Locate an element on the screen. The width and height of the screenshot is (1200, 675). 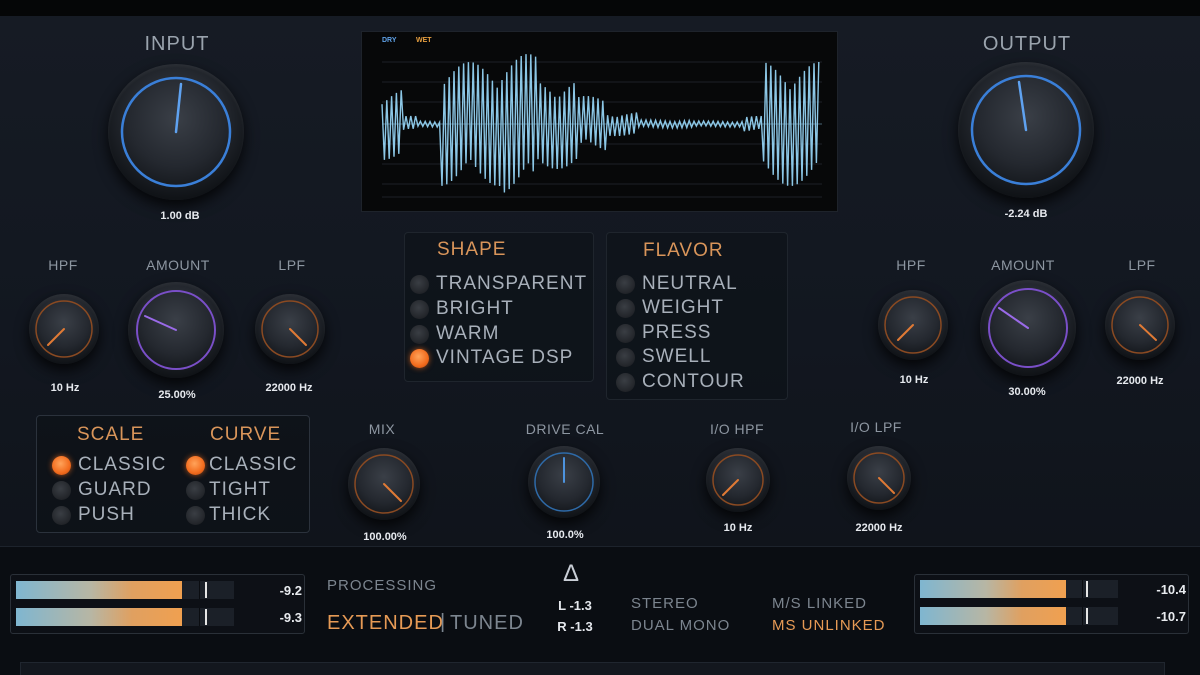
scale-title: SCALE is located at coordinates (111, 434).